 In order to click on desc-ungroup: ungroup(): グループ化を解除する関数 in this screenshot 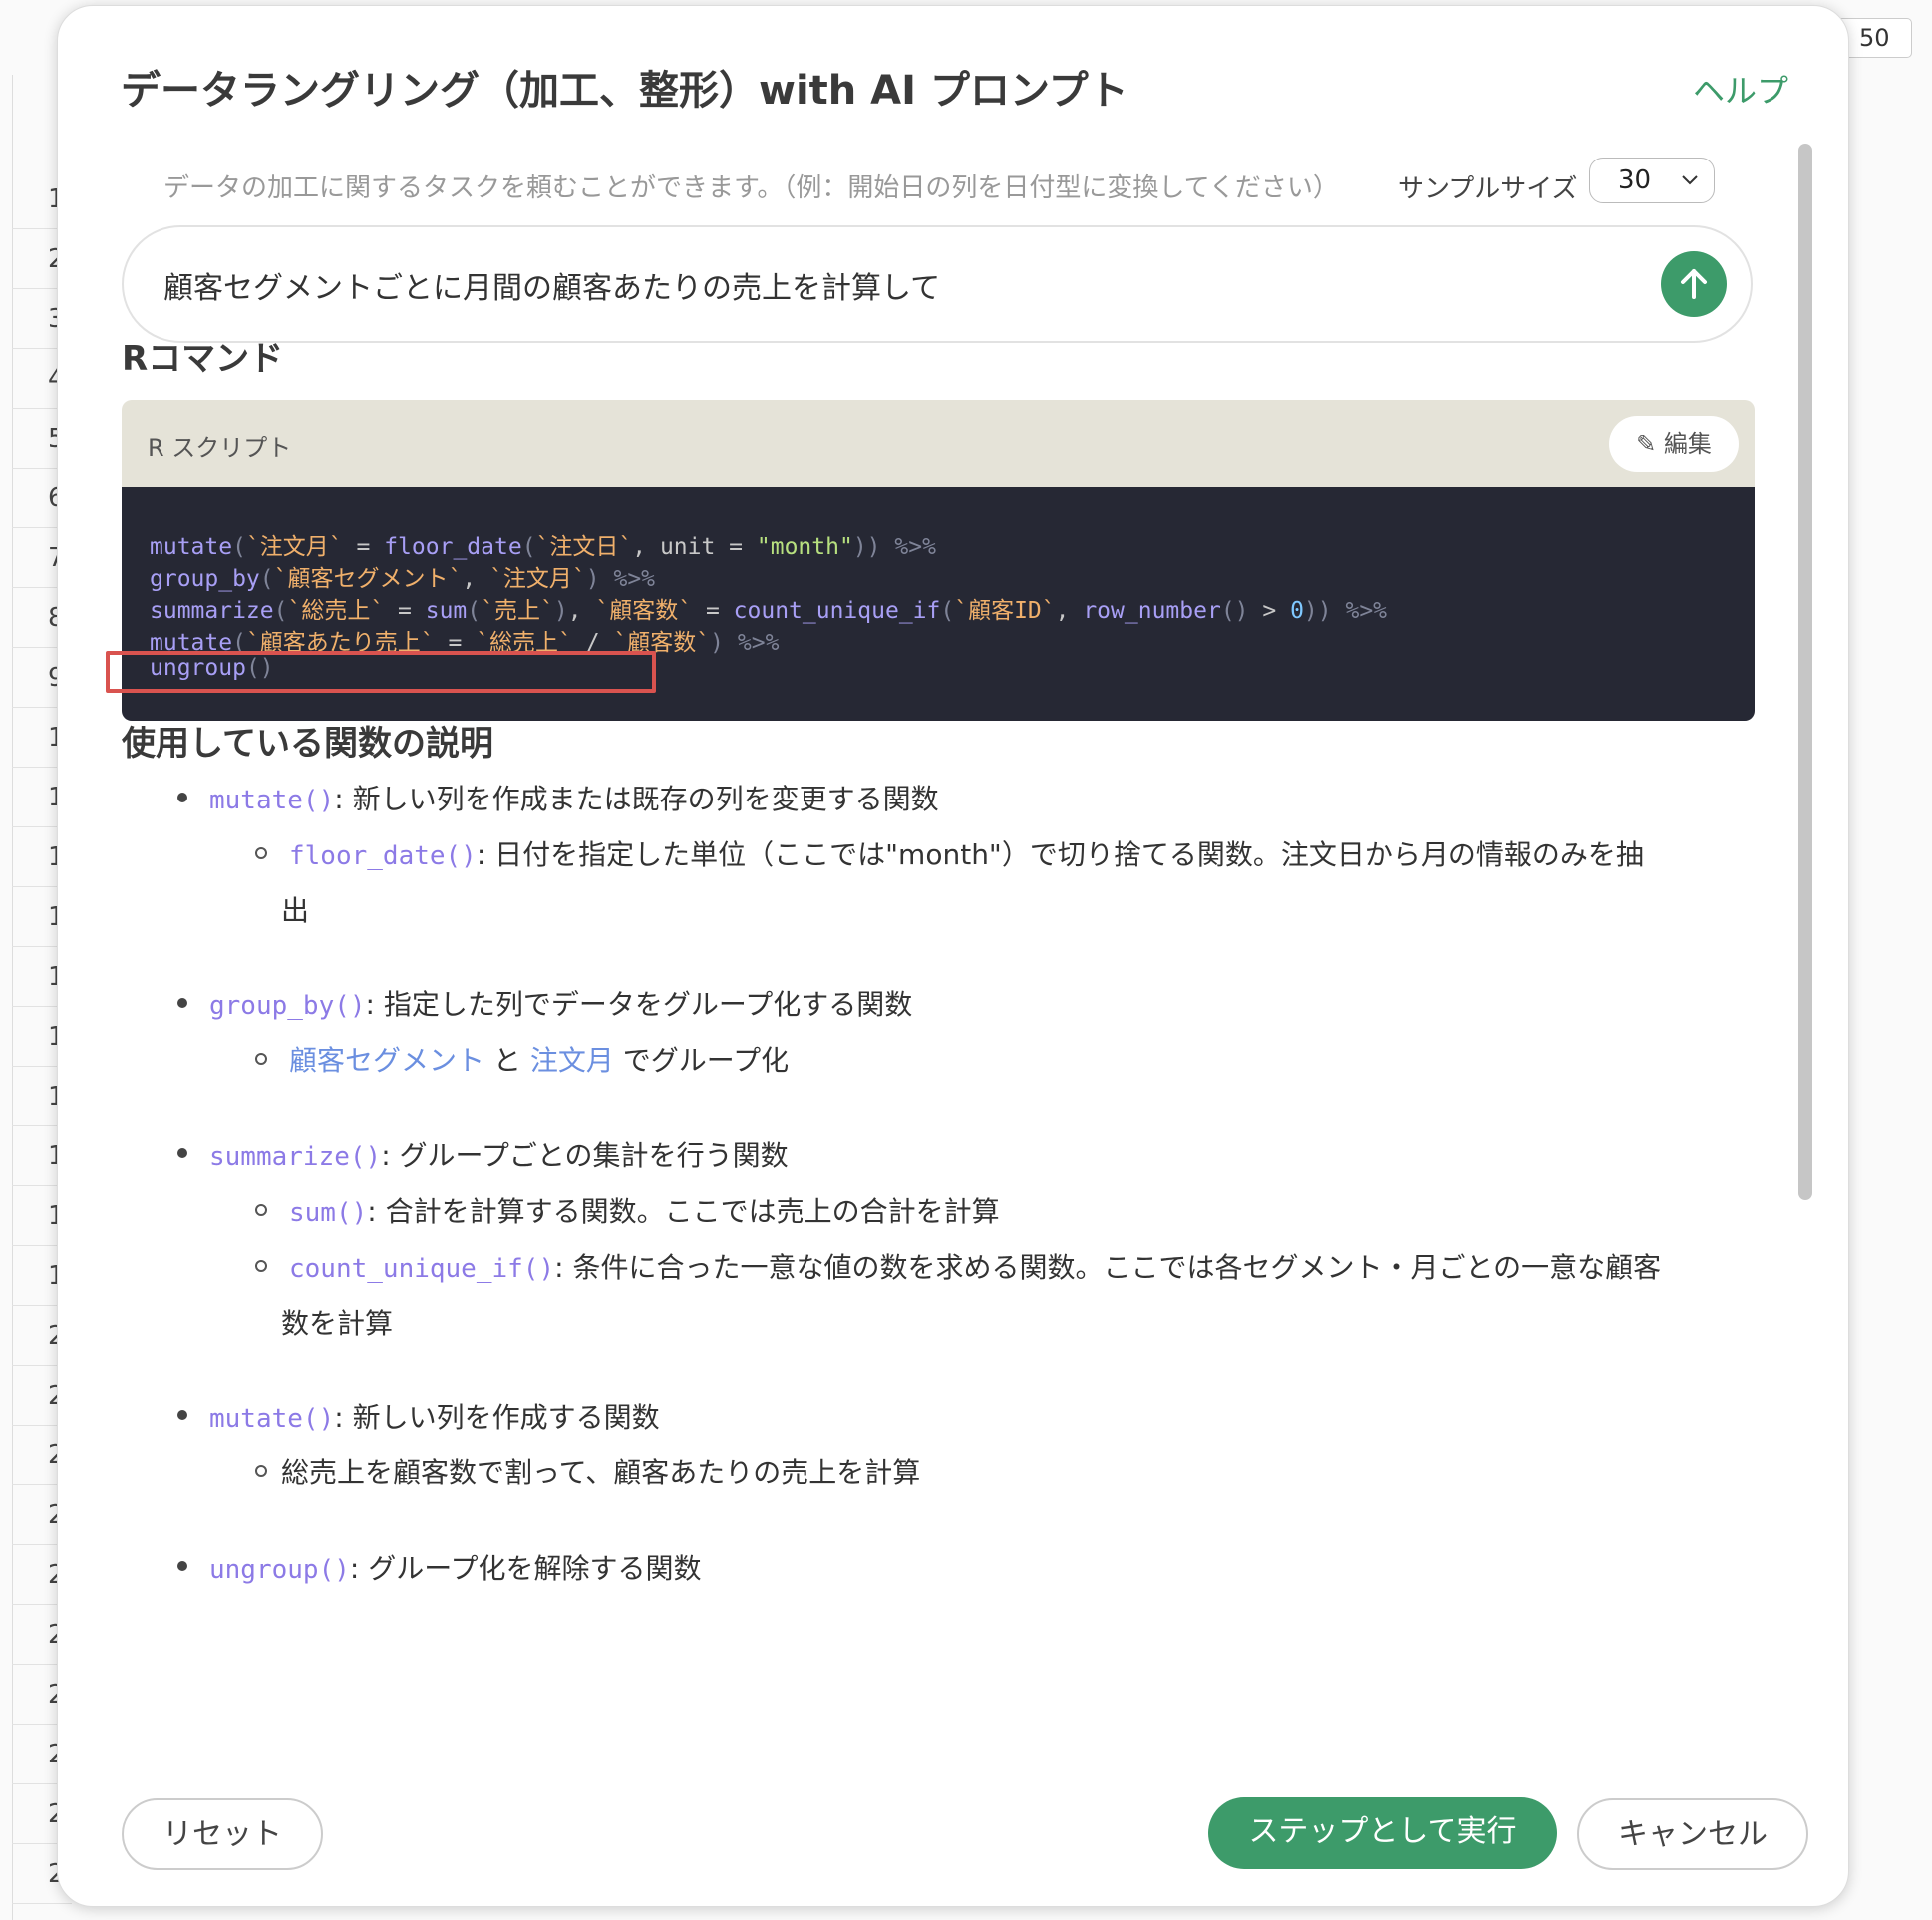, I will do `click(455, 1567)`.